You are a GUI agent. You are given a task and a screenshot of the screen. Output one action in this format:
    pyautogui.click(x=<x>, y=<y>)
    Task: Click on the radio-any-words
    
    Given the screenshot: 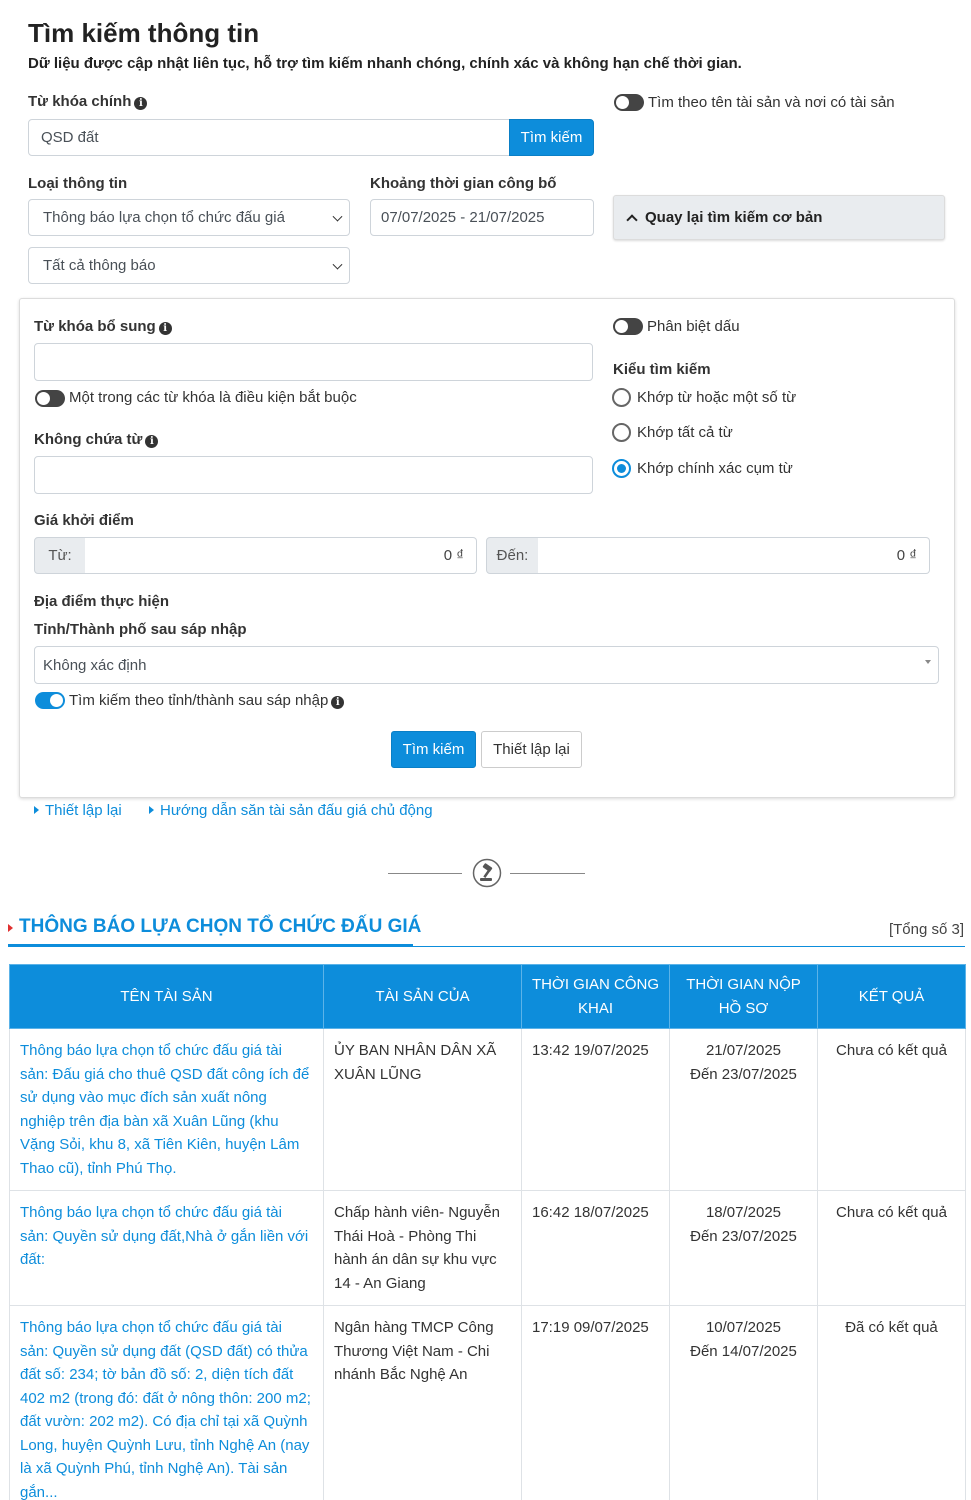 What is the action you would take?
    pyautogui.click(x=621, y=397)
    